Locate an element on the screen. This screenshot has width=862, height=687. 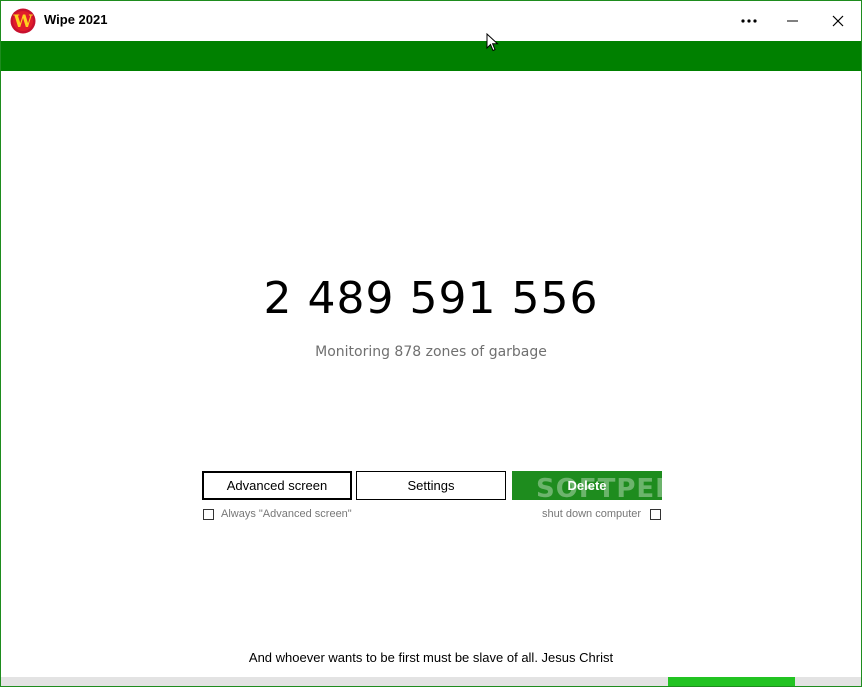
more-dots-icon is located at coordinates (749, 21).